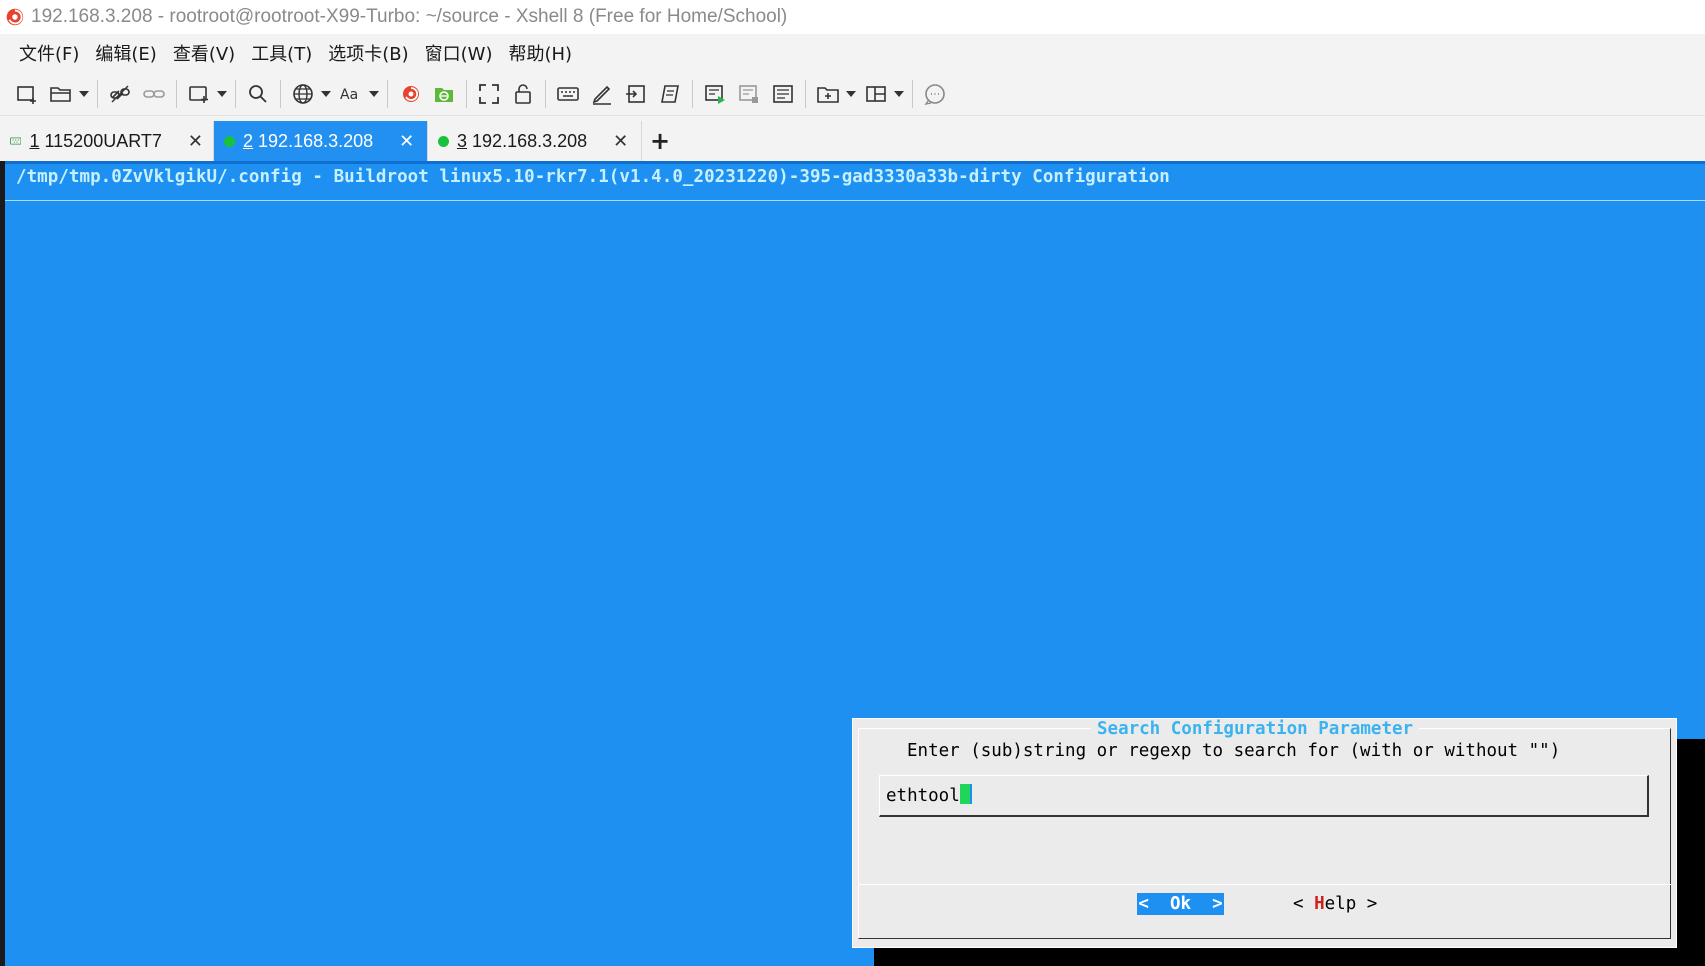 The width and height of the screenshot is (1705, 966). I want to click on serial-port-icon, so click(16, 141).